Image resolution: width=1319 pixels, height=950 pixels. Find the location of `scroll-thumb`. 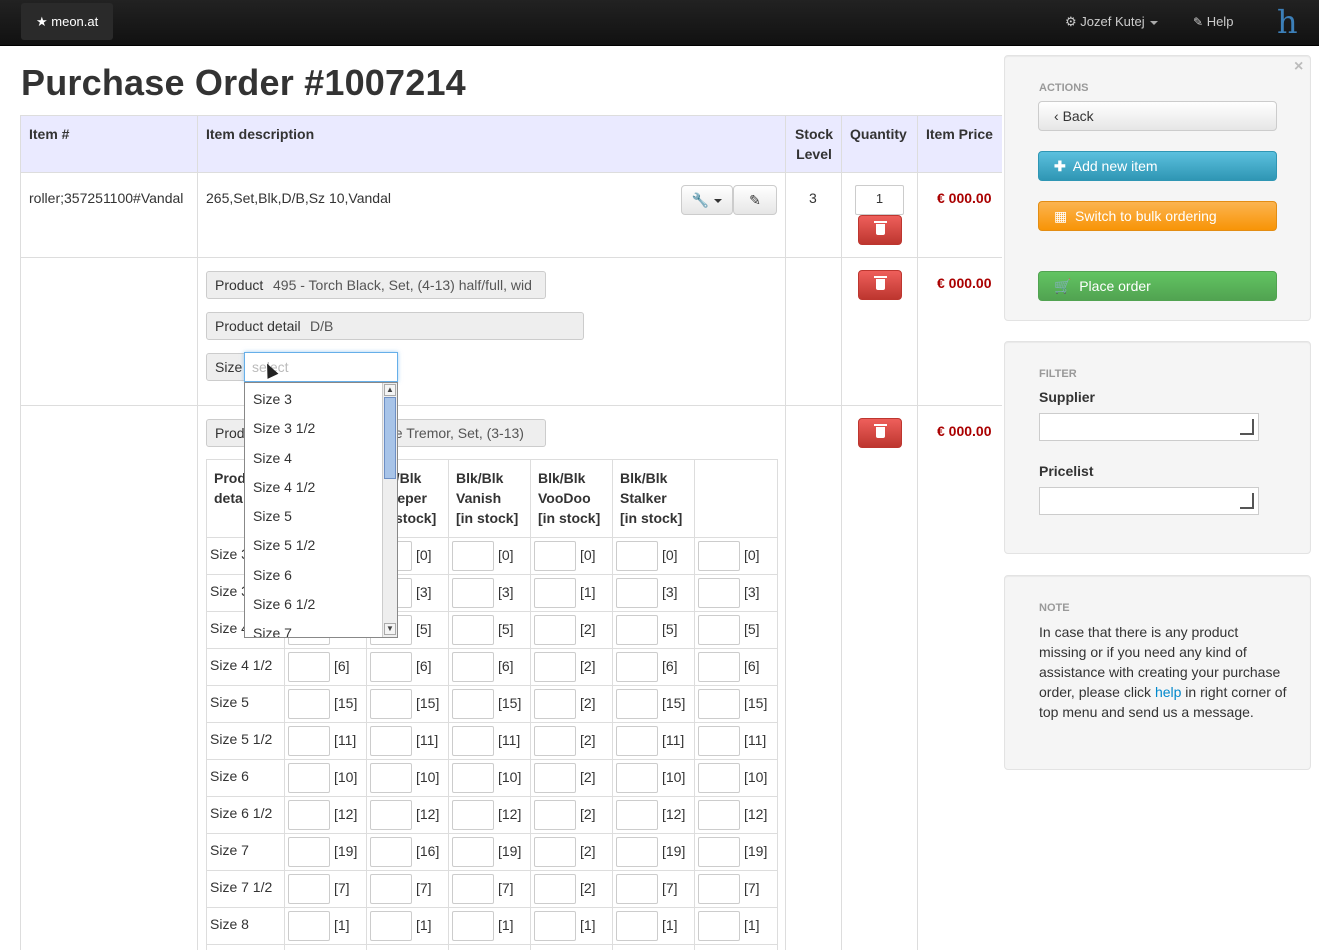

scroll-thumb is located at coordinates (390, 438).